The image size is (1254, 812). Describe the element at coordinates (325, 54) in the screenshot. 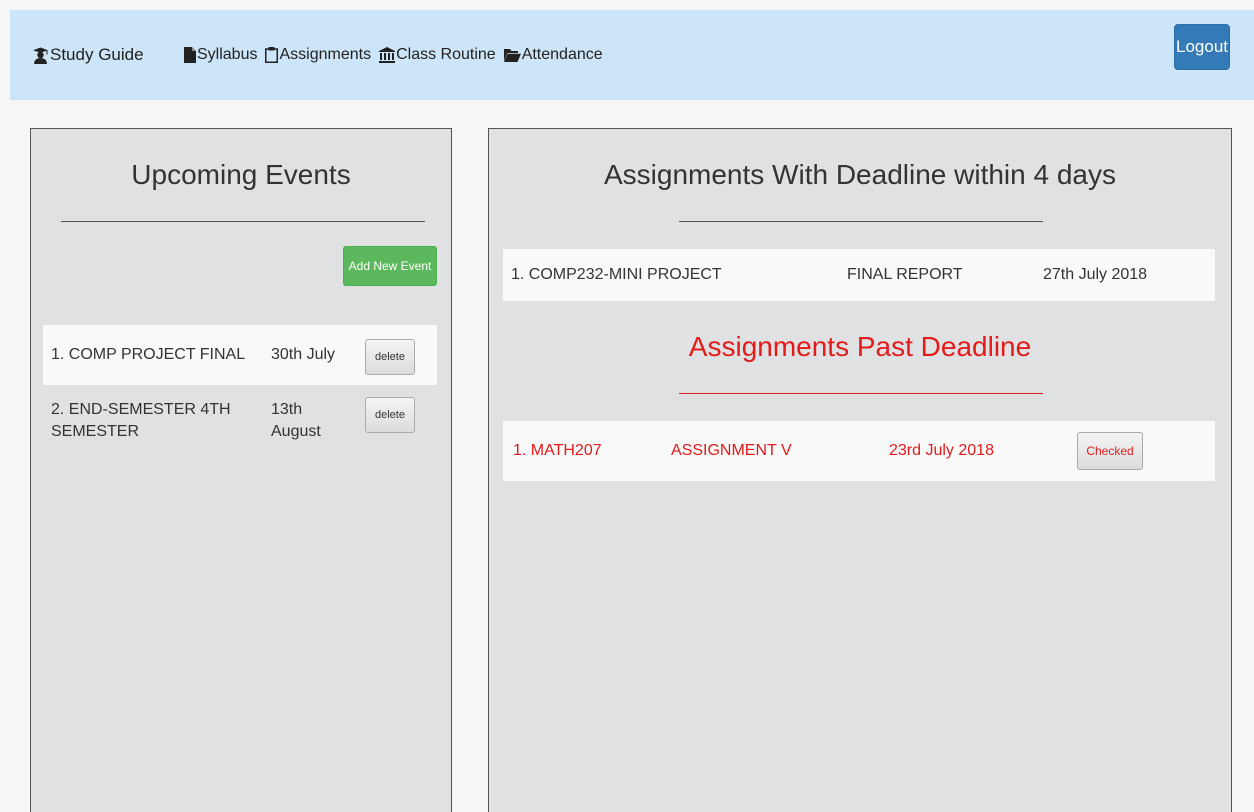

I see `nav-link-label: Assignments` at that location.